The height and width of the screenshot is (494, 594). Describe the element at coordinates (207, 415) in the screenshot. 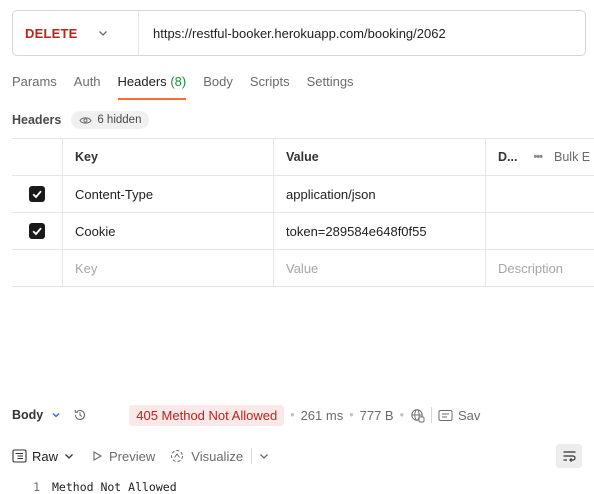

I see `status-badge: 405 Method Not Allowed` at that location.